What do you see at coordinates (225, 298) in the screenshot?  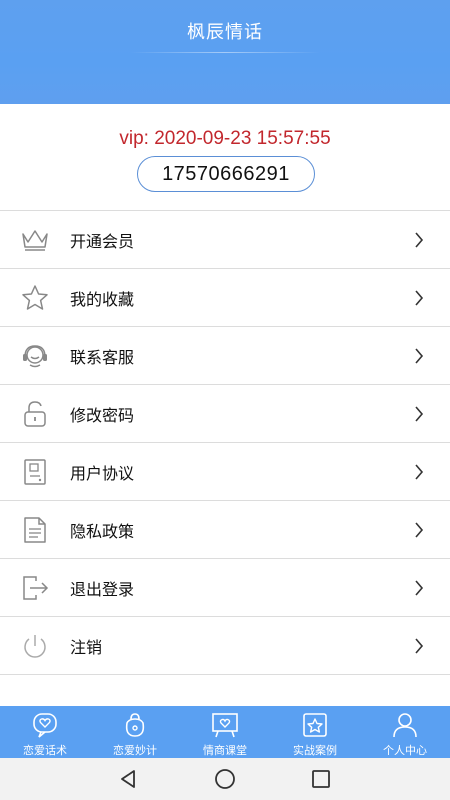 I see `menu-item-favorites: 我的收藏` at bounding box center [225, 298].